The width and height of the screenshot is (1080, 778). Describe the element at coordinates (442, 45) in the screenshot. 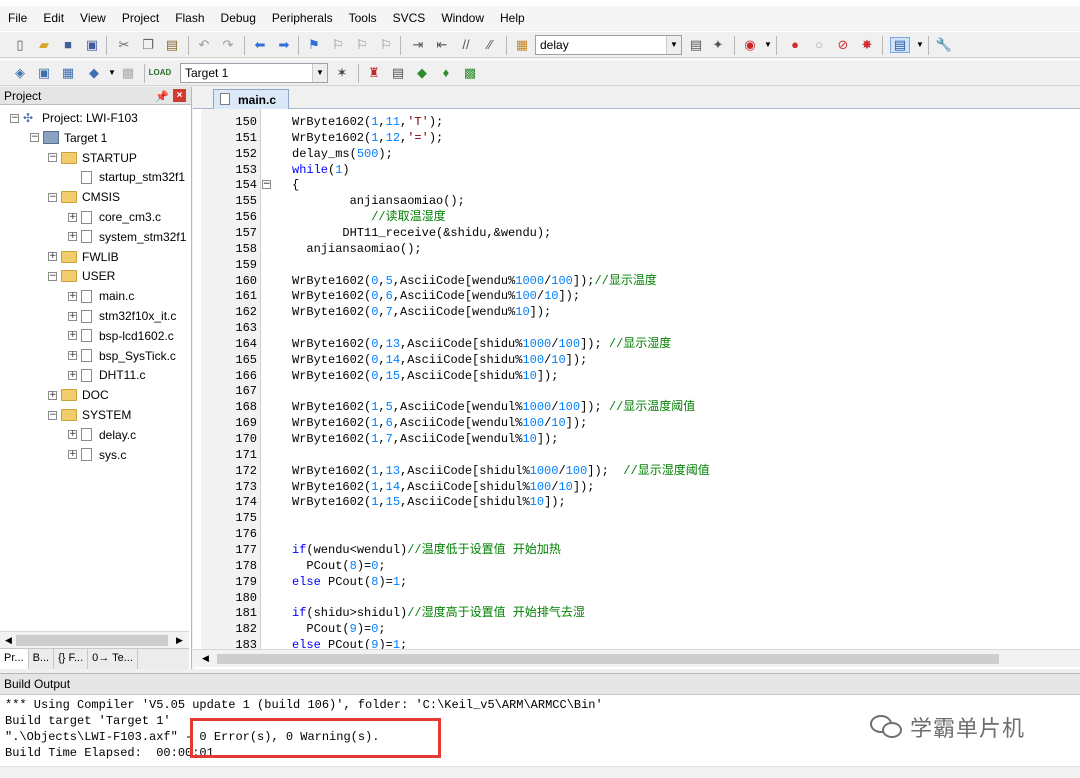

I see `unindent-icon: ⇤` at that location.